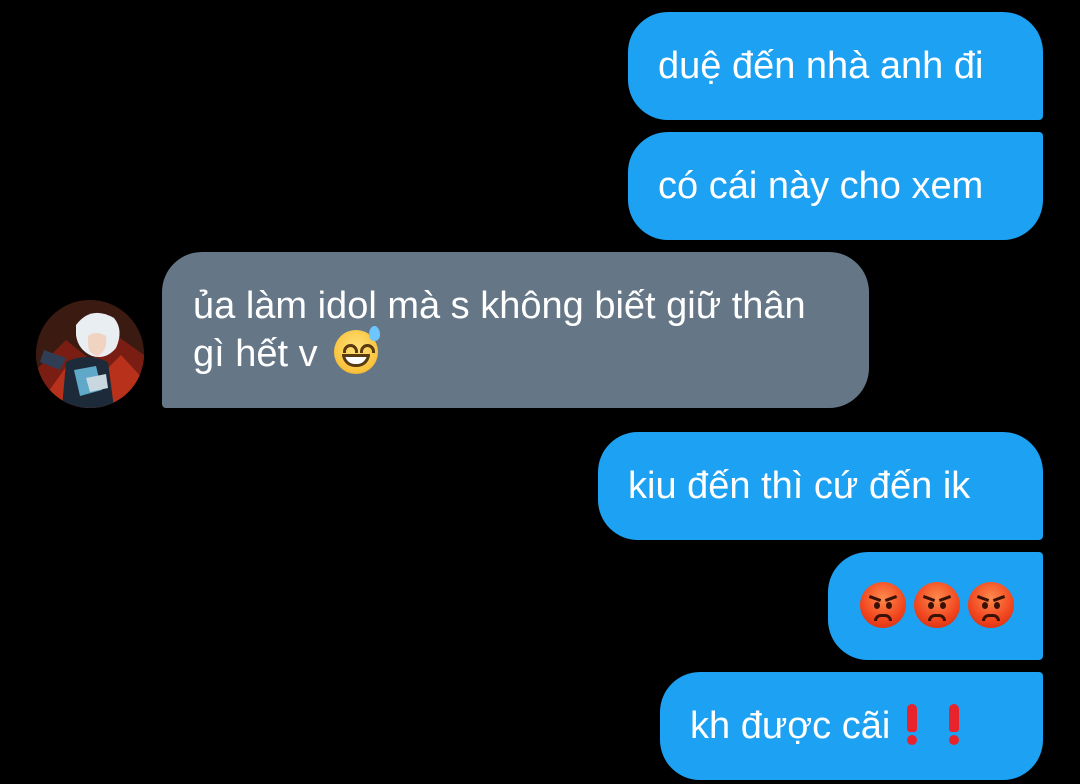 This screenshot has width=1080, height=784. Describe the element at coordinates (799, 486) in the screenshot. I see `message-text: kiu đến thì cứ đến ik` at that location.